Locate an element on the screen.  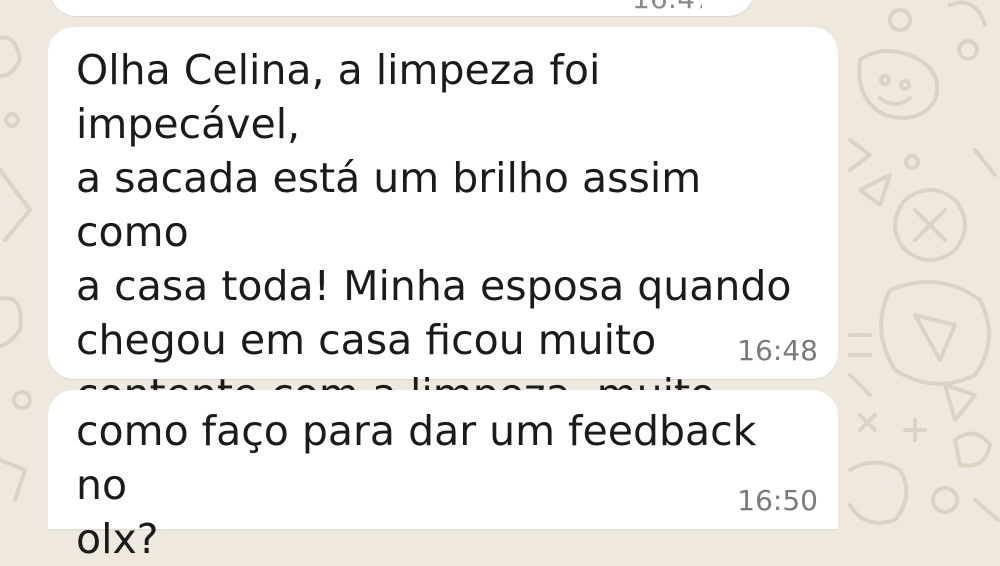
previous-message-time: 16:47 is located at coordinates (667, 7).